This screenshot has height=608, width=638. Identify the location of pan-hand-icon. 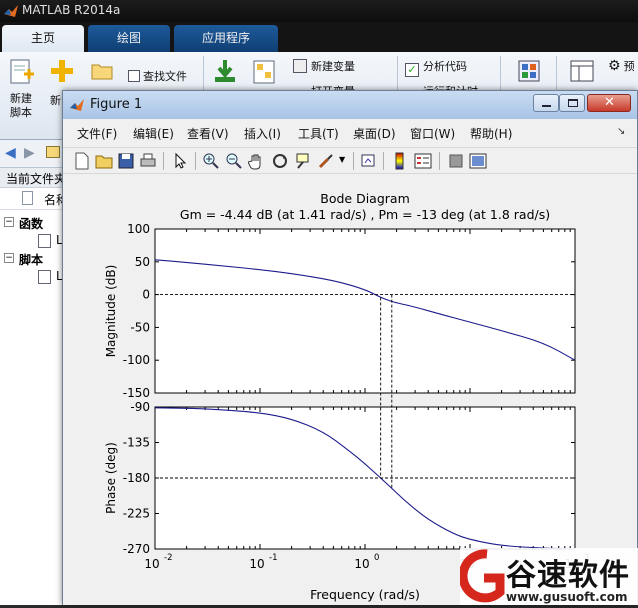
(257, 161).